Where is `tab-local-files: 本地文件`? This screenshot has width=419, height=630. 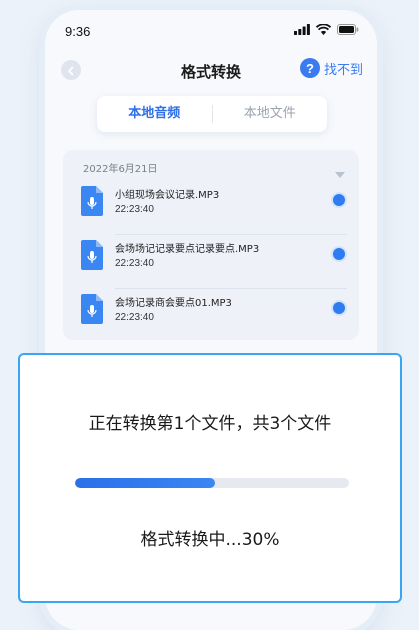
tab-local-files: 本地文件 is located at coordinates (270, 114).